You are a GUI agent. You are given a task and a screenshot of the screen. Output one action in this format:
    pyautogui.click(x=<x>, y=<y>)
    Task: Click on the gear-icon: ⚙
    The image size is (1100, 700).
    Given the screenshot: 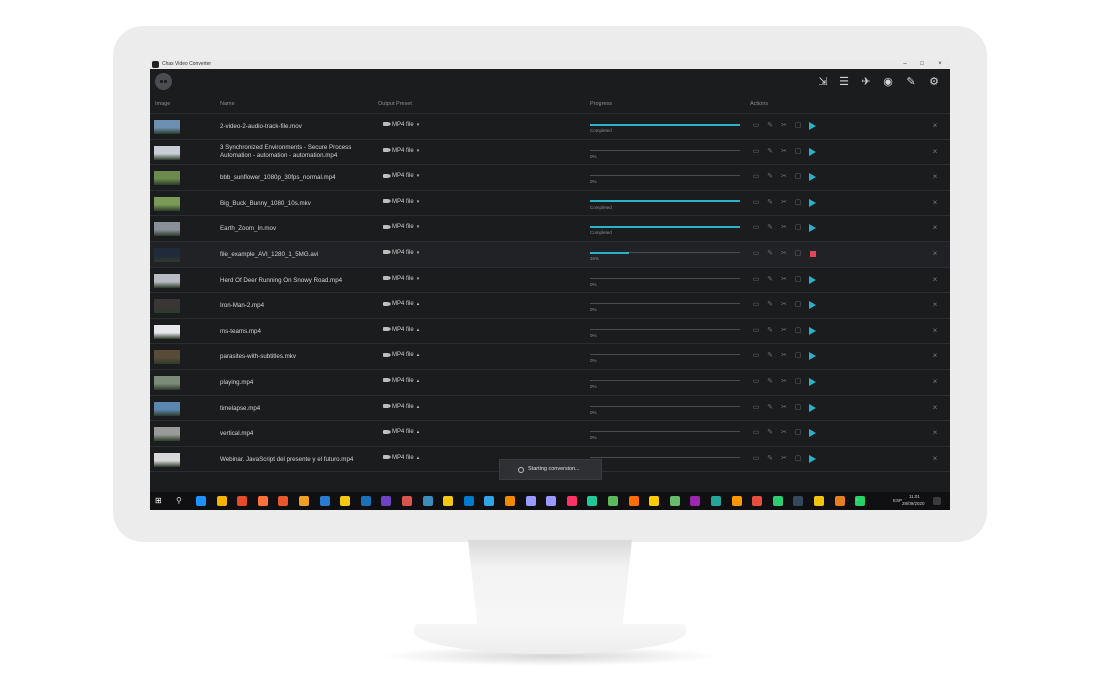 What is the action you would take?
    pyautogui.click(x=934, y=82)
    